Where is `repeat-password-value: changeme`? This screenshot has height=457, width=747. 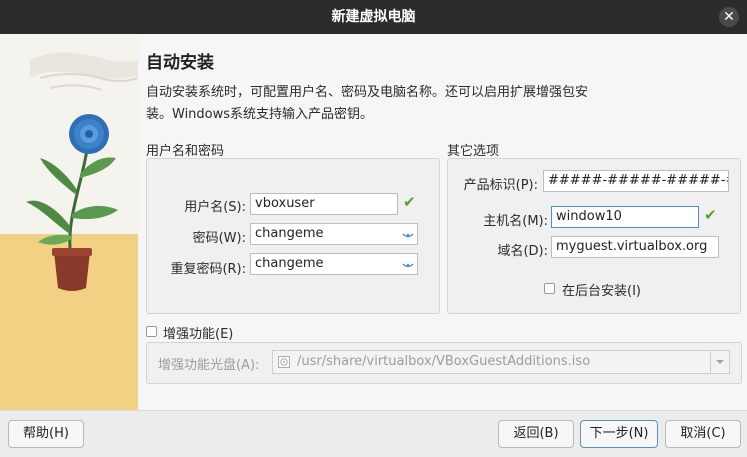 repeat-password-value: changeme is located at coordinates (289, 263).